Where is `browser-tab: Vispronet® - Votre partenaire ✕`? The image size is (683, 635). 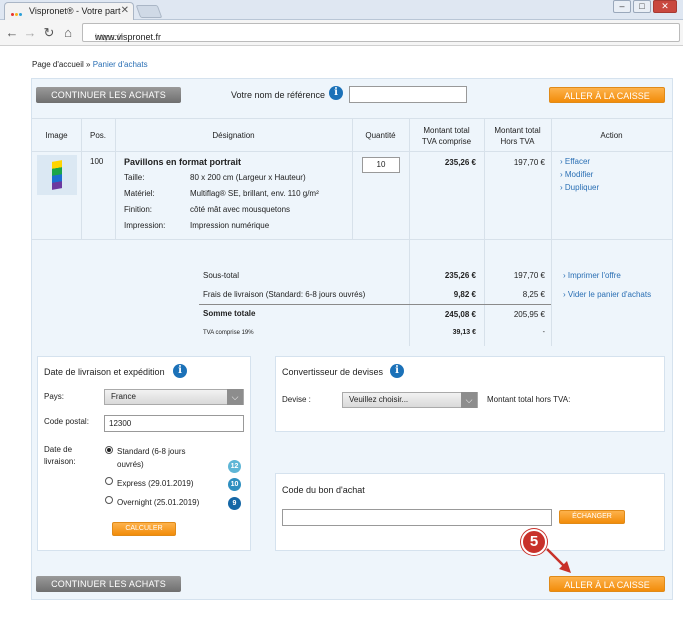
browser-tab: Vispronet® - Votre partenaire ✕ is located at coordinates (69, 11).